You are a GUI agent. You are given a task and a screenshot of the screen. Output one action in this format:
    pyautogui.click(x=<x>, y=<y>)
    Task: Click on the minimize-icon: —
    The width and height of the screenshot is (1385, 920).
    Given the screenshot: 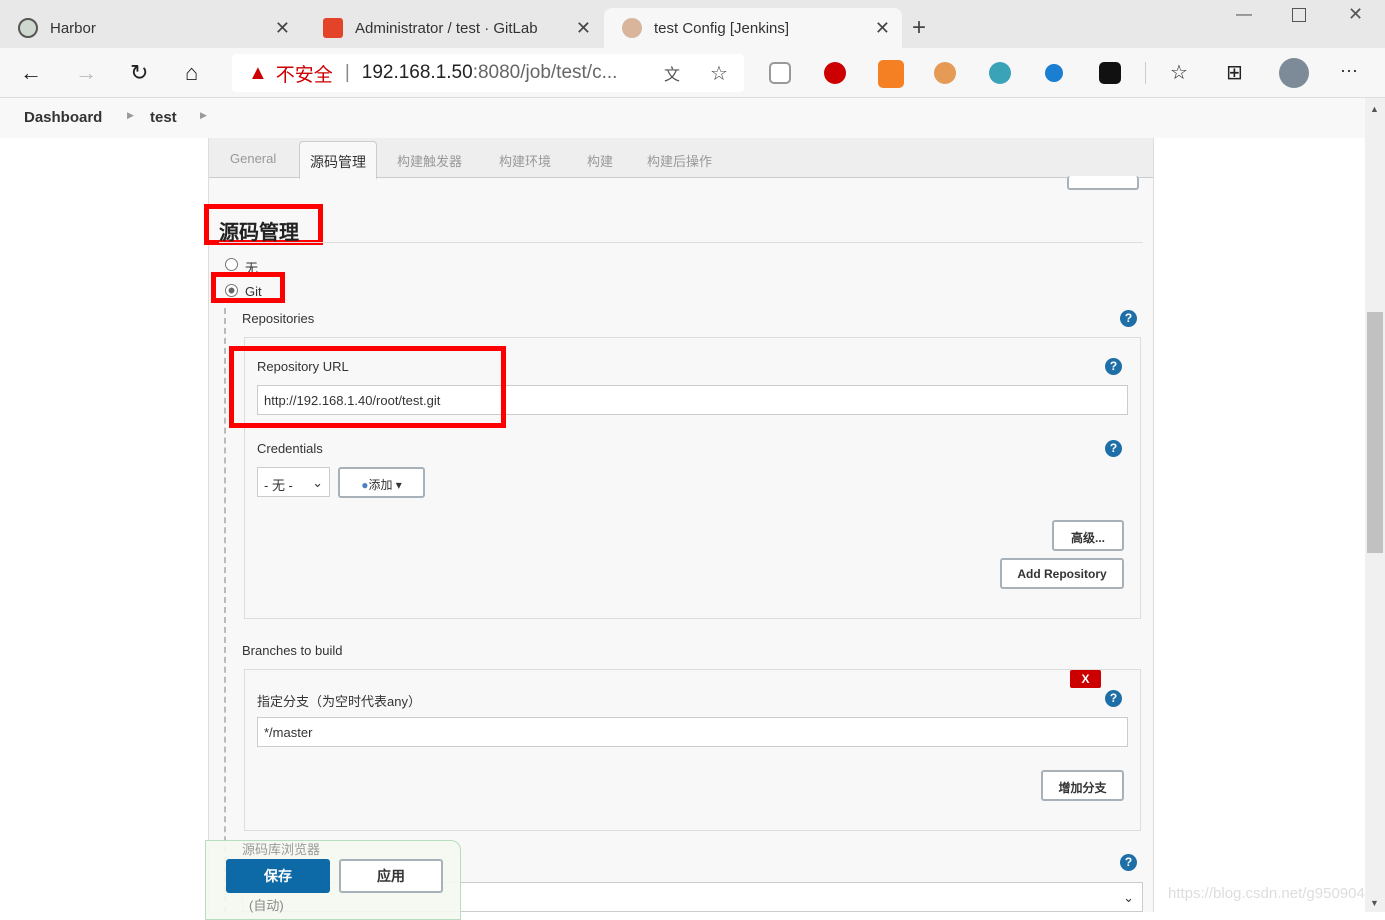 What is the action you would take?
    pyautogui.click(x=1244, y=15)
    